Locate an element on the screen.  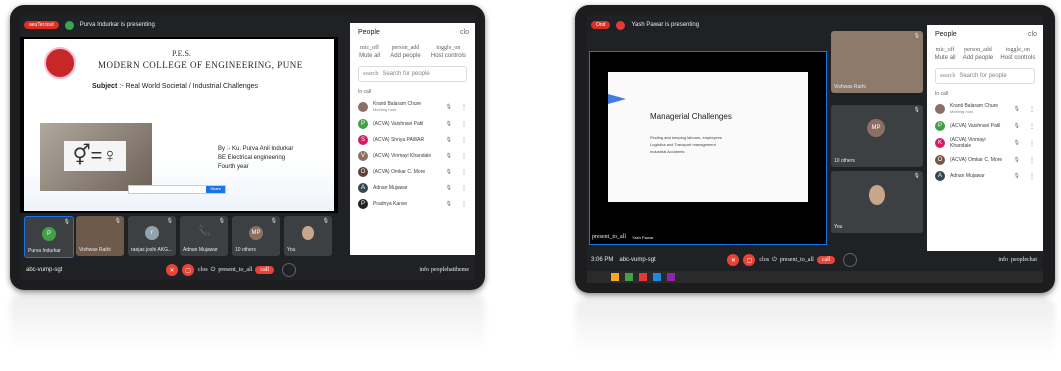
participant-name-block: Adnan Mujawar is located at coordinates (405, 188).